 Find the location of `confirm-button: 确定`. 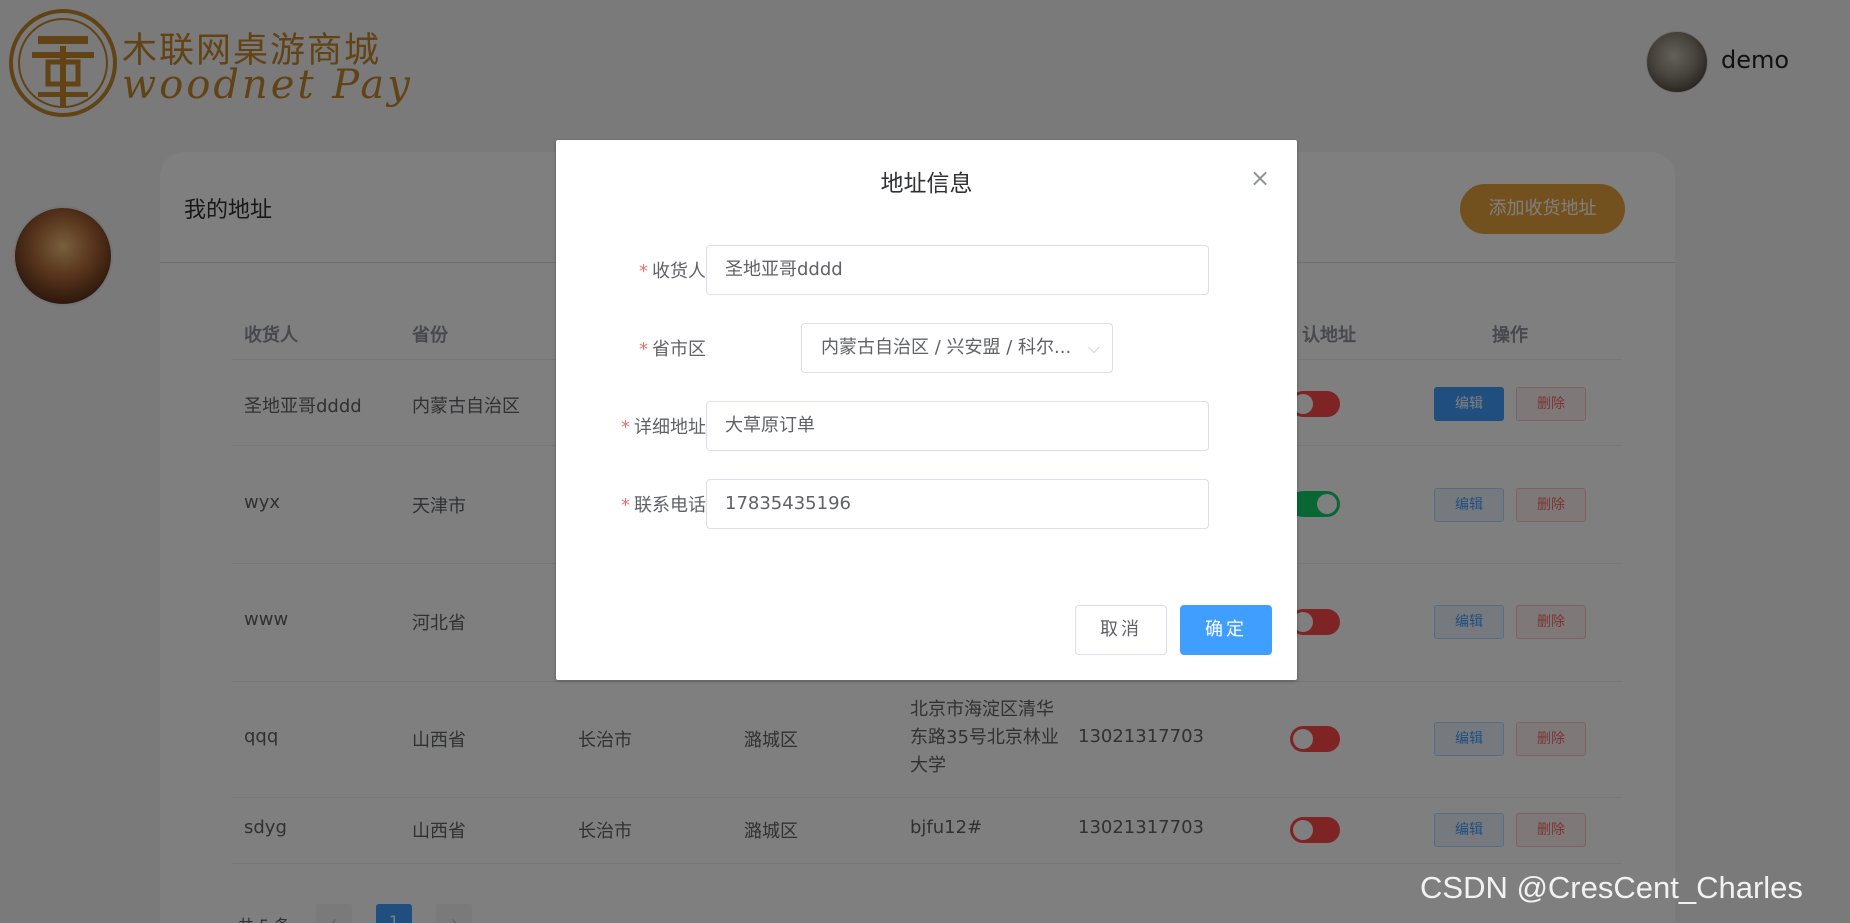

confirm-button: 确定 is located at coordinates (1226, 630).